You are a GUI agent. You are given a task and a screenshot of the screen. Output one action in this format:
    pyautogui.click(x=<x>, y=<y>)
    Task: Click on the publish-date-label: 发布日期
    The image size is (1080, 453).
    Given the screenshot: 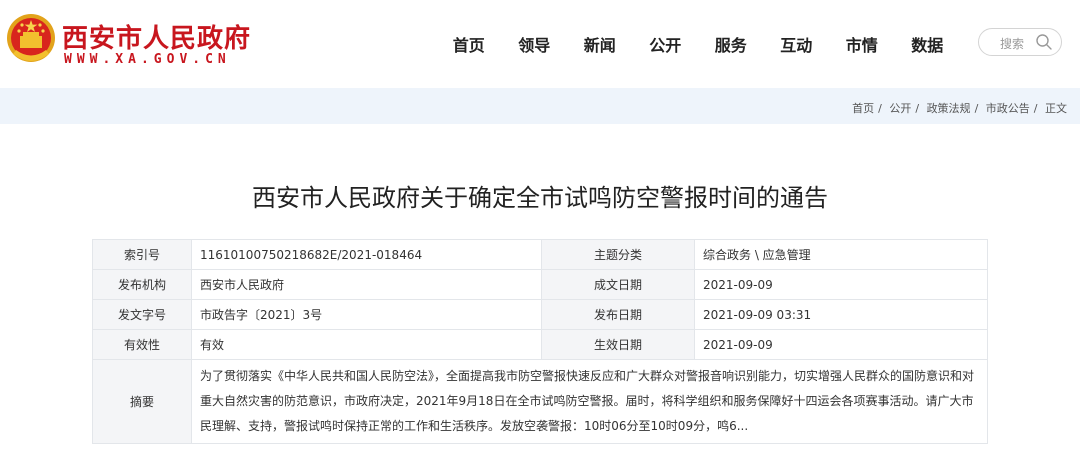 What is the action you would take?
    pyautogui.click(x=618, y=314)
    